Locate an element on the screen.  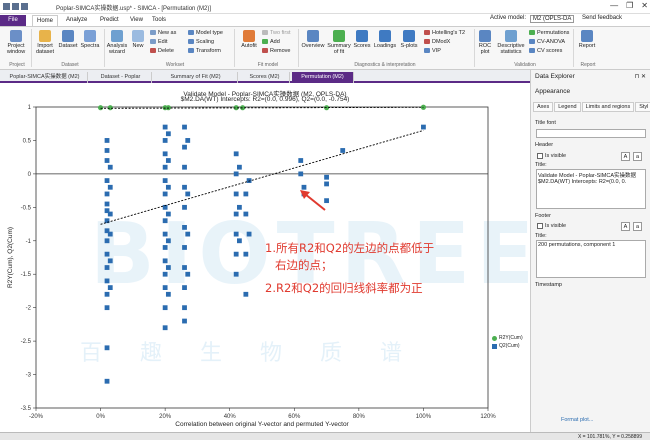
new-button: New is located at coordinates (138, 39).